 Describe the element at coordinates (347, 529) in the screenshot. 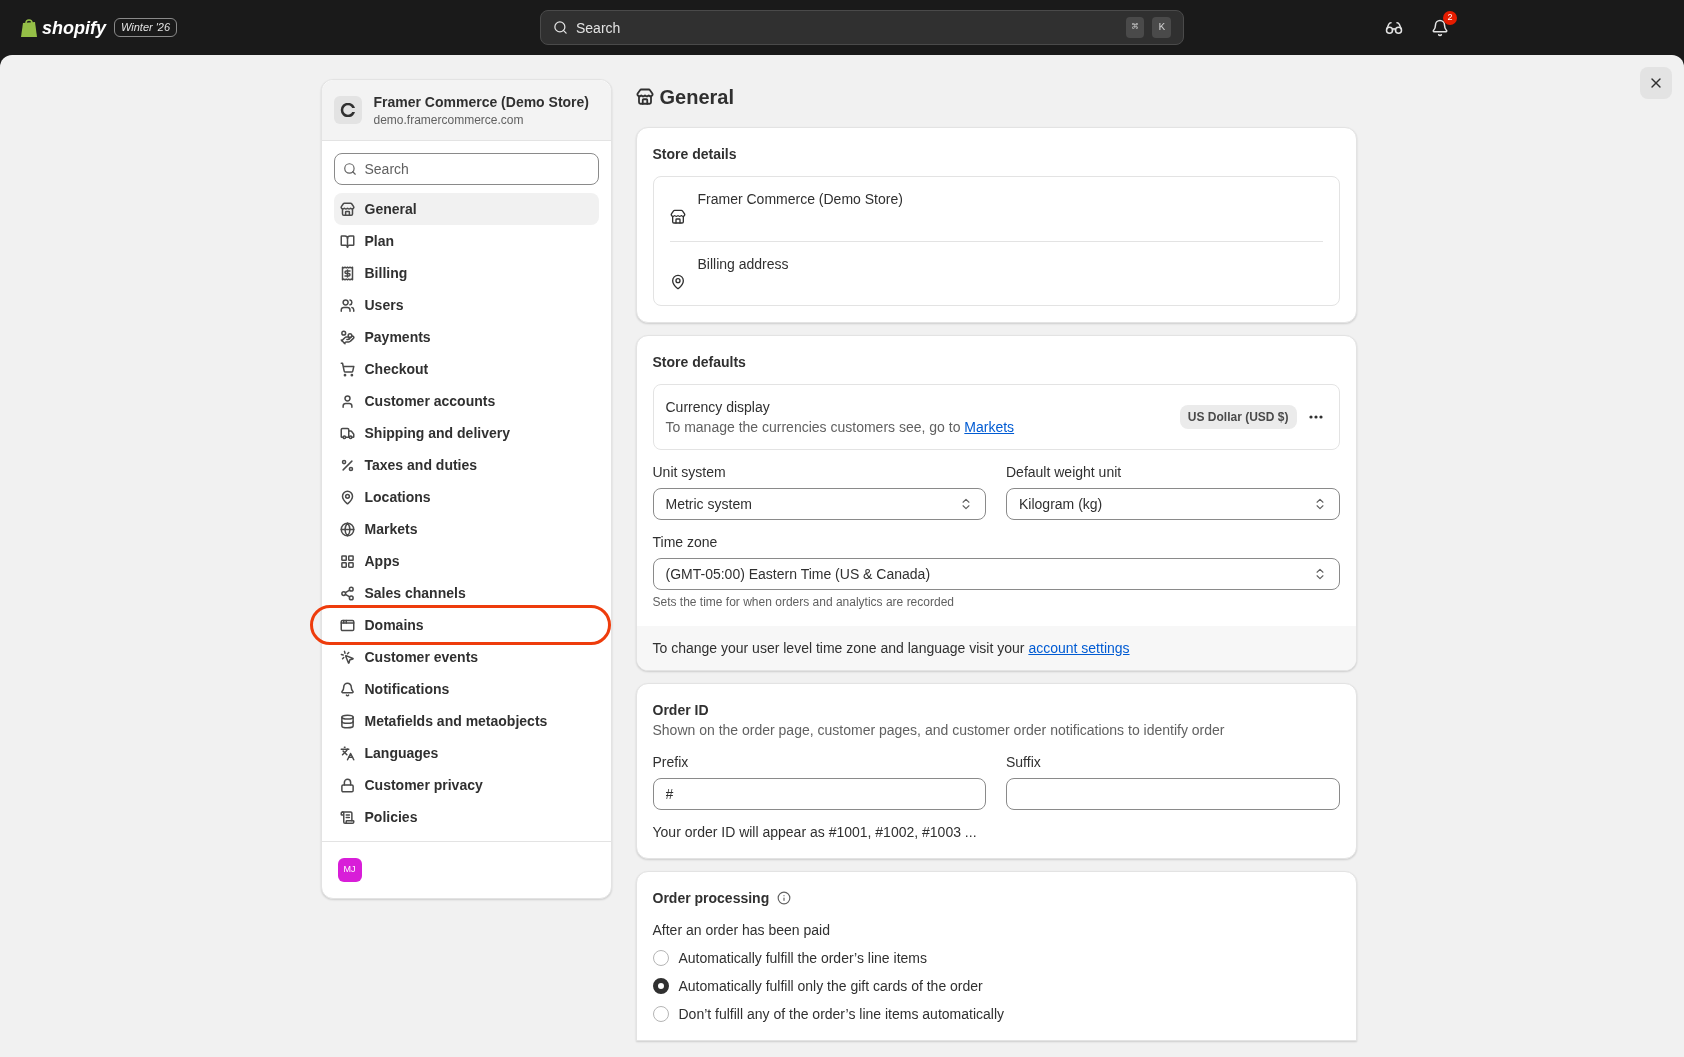

I see `globe-icon` at that location.